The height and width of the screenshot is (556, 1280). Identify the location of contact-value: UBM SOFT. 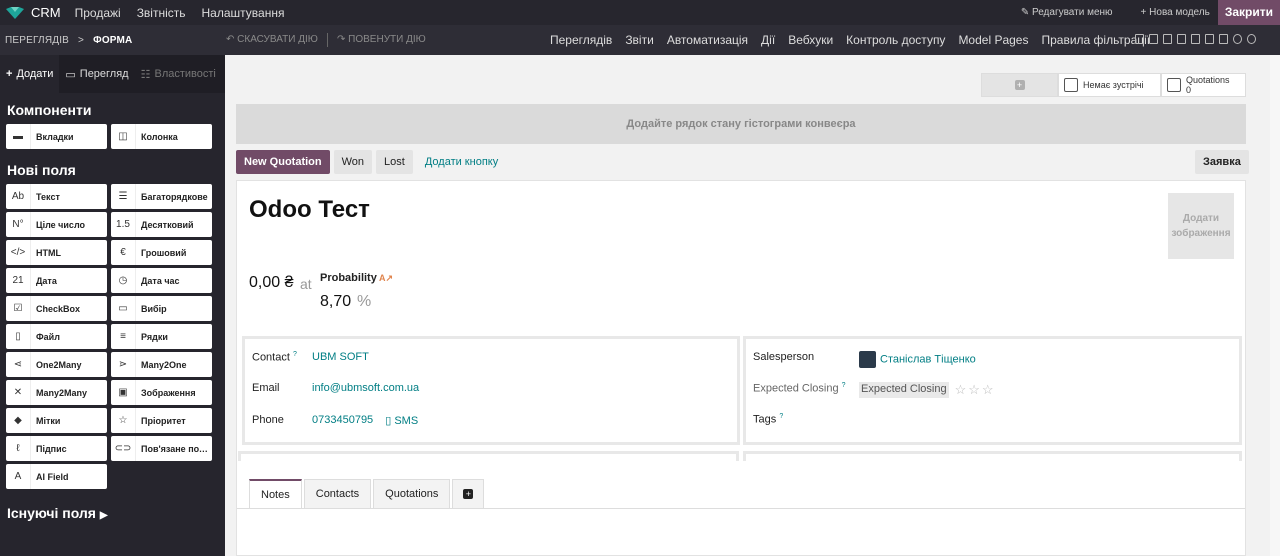
(340, 357).